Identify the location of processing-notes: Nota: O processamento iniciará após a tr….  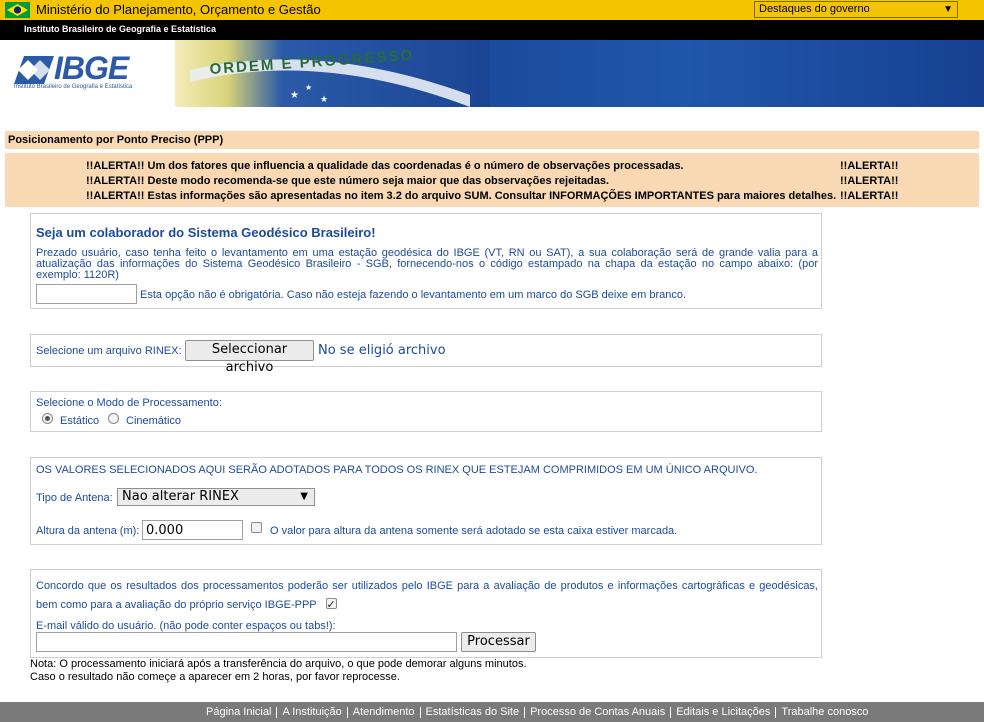
(278, 671).